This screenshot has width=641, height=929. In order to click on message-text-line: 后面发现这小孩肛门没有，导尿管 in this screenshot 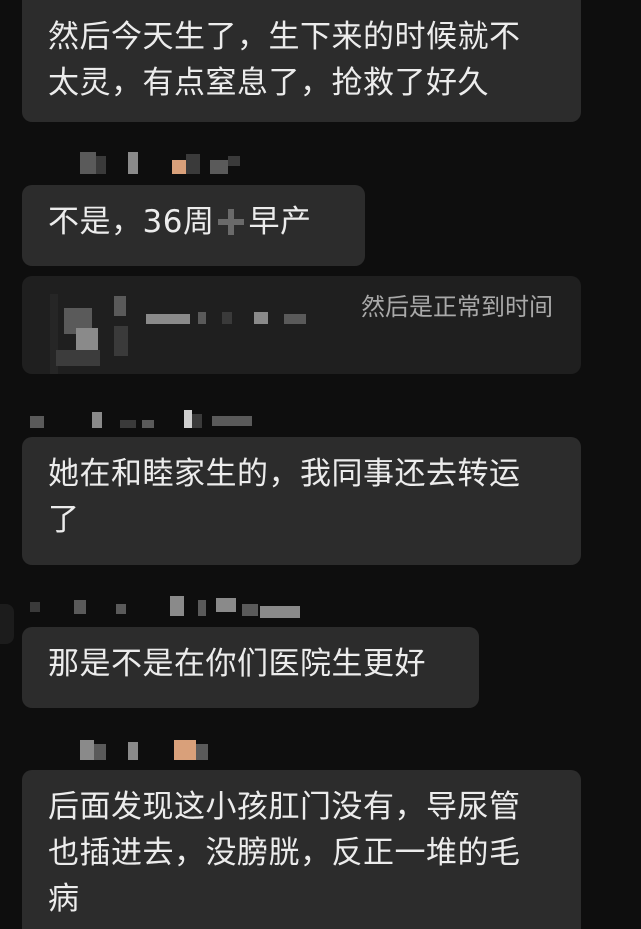, I will do `click(284, 807)`.